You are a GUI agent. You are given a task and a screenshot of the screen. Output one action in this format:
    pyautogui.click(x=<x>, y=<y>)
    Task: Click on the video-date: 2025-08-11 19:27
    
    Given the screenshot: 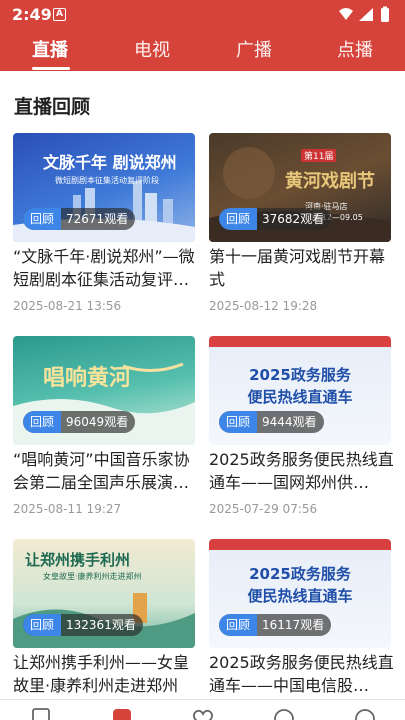 What is the action you would take?
    pyautogui.click(x=67, y=509)
    